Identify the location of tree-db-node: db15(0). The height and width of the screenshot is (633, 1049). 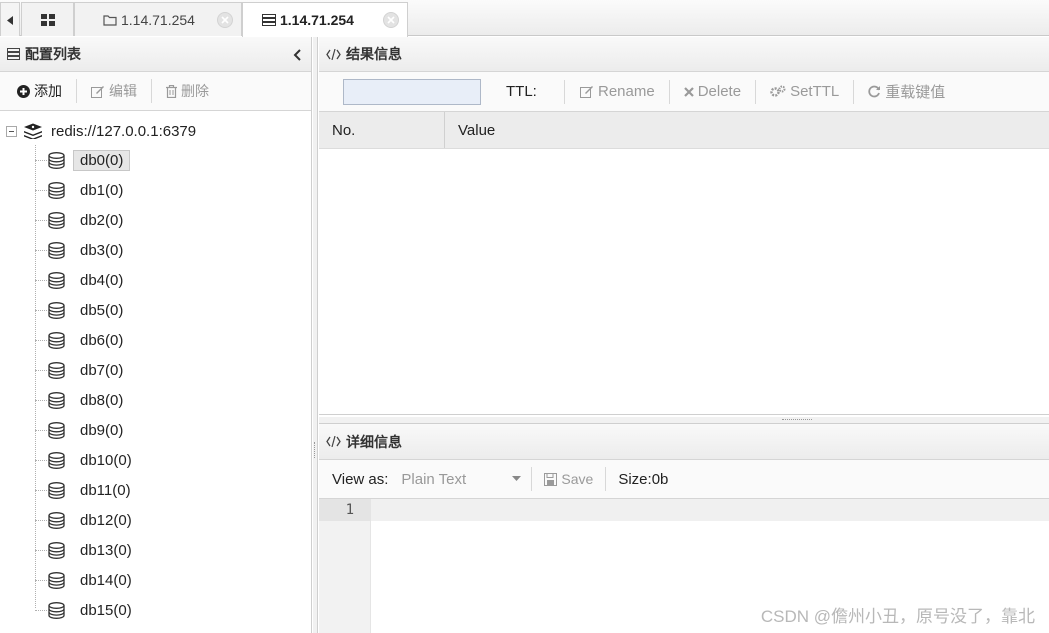
(87, 610).